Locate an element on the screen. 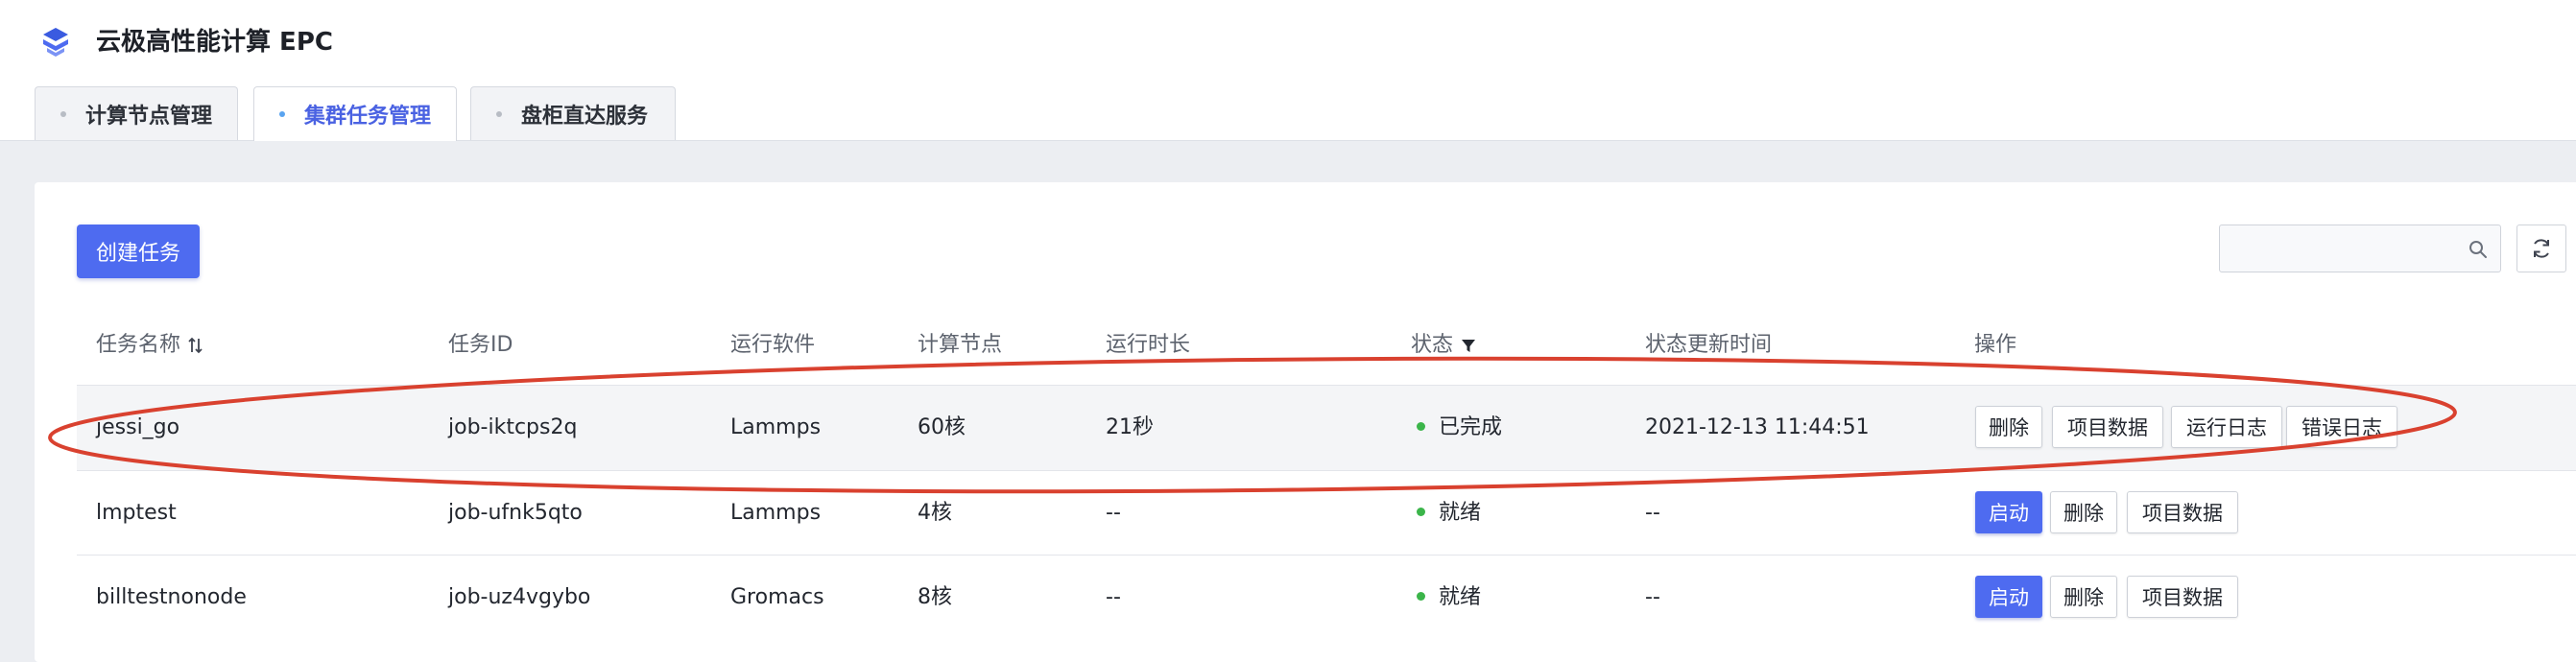 Image resolution: width=2576 pixels, height=662 pixels. job-id: job-iktcps2q is located at coordinates (513, 427).